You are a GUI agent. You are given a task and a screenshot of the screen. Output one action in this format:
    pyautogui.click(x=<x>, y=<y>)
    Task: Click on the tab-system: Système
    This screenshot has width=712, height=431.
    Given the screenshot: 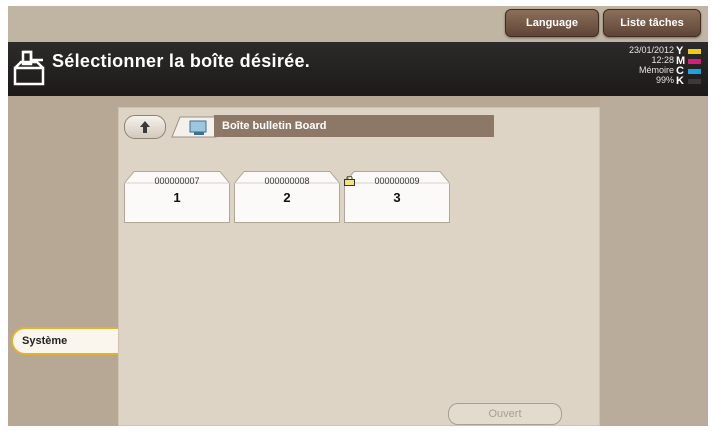 What is the action you would take?
    pyautogui.click(x=65, y=341)
    